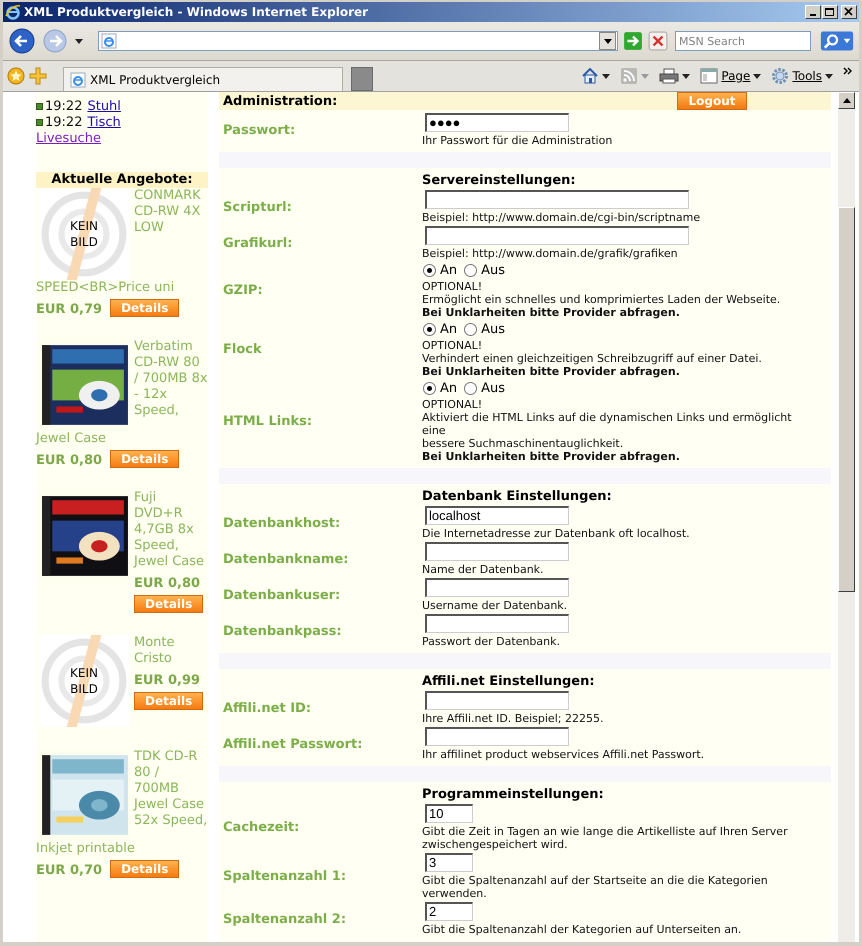  What do you see at coordinates (743, 41) in the screenshot?
I see `search-field: MSN Search` at bounding box center [743, 41].